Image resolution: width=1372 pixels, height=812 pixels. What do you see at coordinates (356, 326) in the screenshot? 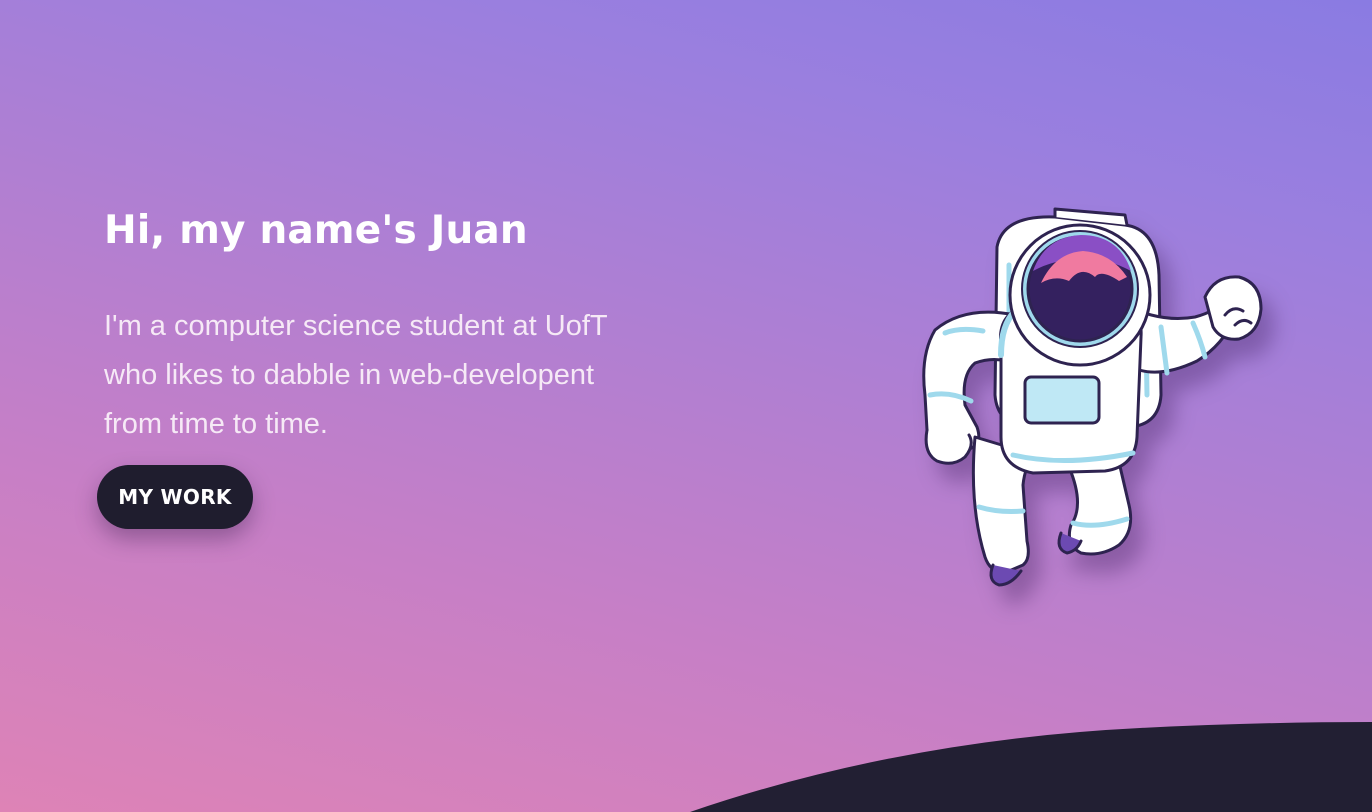
I see `hero-description-line: I'm a computer science student at UofT` at bounding box center [356, 326].